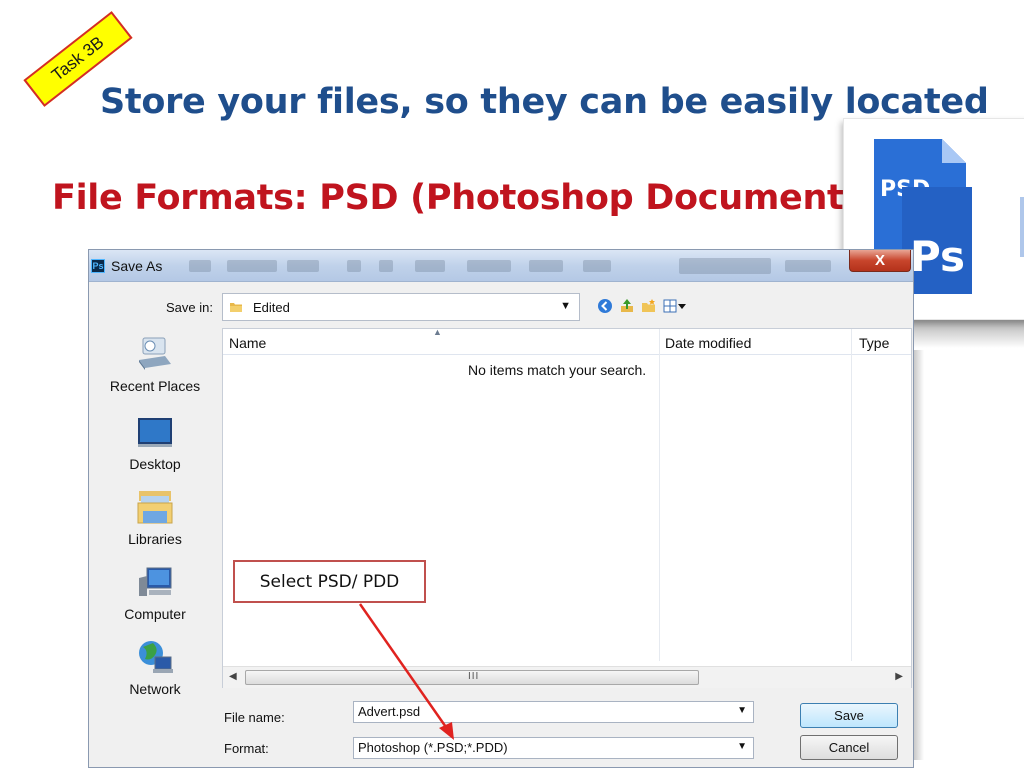 This screenshot has width=1024, height=768. I want to click on nav-toolbar, so click(642, 306).